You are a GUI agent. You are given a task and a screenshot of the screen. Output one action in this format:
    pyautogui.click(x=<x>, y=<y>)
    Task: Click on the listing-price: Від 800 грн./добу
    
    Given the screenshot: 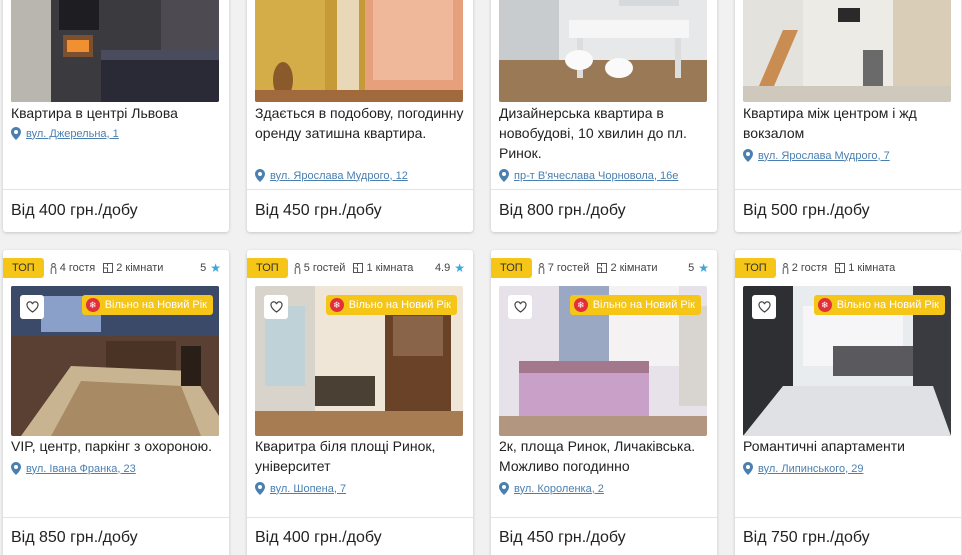 What is the action you would take?
    pyautogui.click(x=562, y=210)
    